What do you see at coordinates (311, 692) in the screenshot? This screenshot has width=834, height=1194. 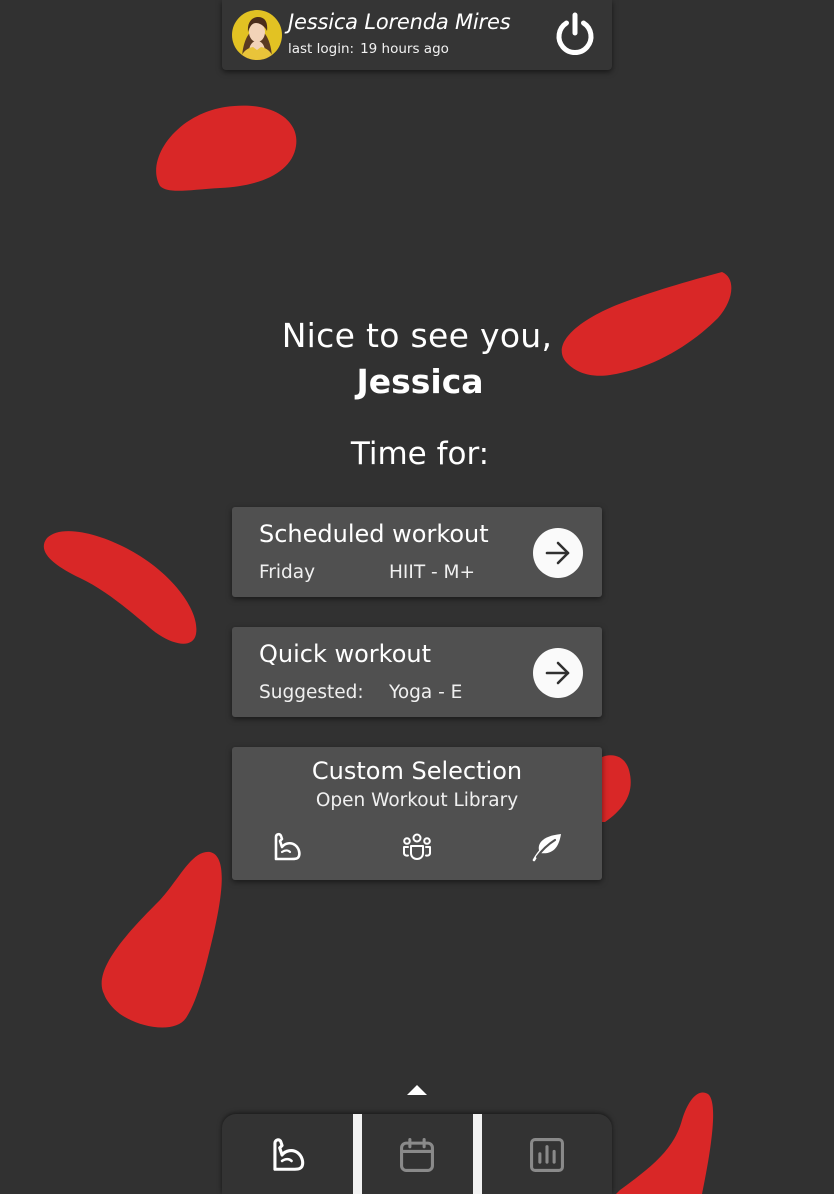 I see `suggested-label: Suggested:` at bounding box center [311, 692].